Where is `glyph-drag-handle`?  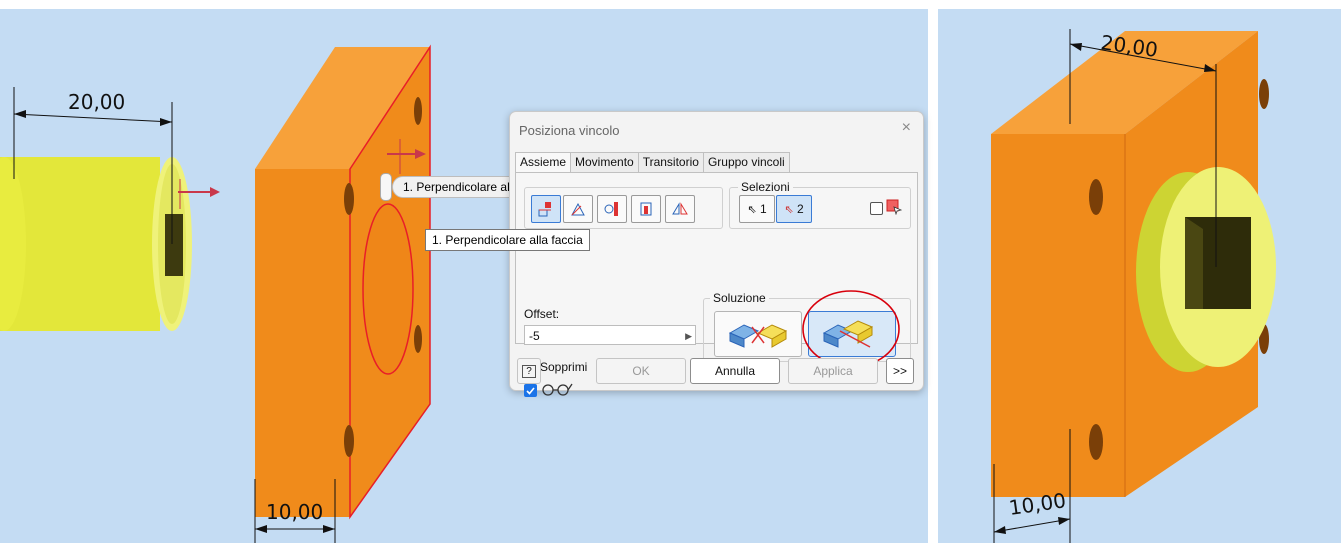
glyph-drag-handle is located at coordinates (386, 187).